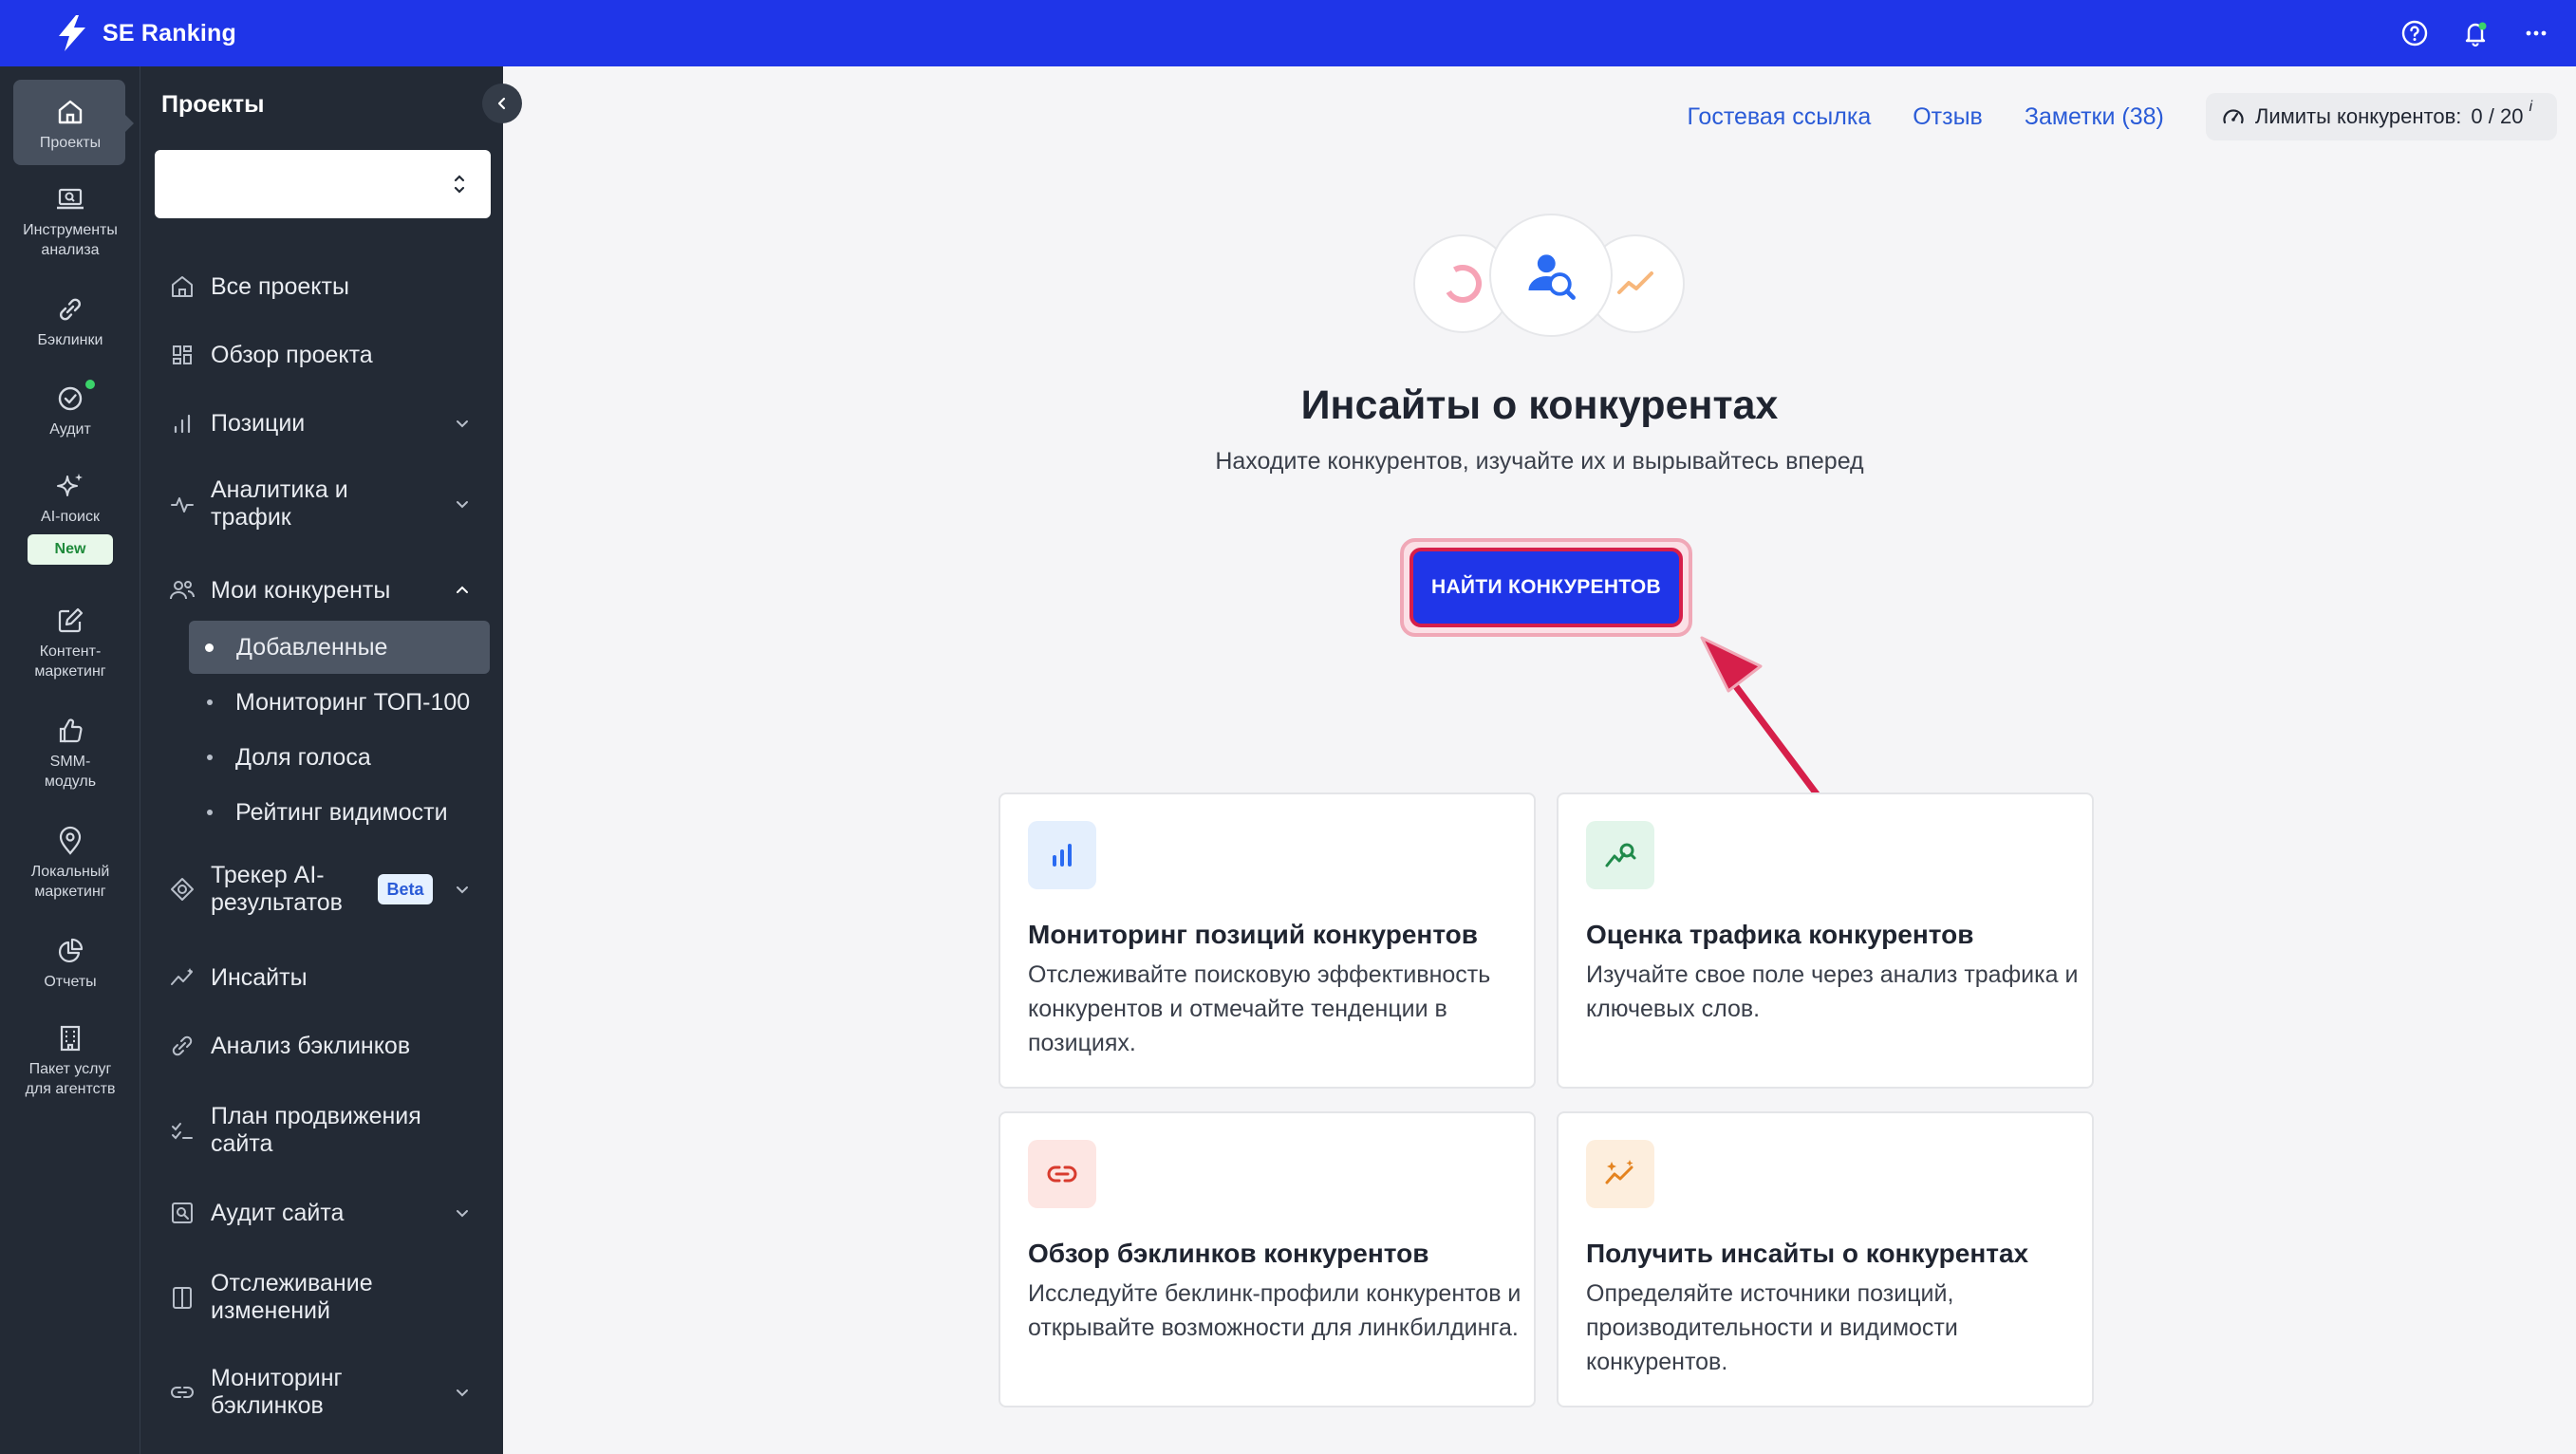  What do you see at coordinates (182, 889) in the screenshot?
I see `ai-tracker-icon` at bounding box center [182, 889].